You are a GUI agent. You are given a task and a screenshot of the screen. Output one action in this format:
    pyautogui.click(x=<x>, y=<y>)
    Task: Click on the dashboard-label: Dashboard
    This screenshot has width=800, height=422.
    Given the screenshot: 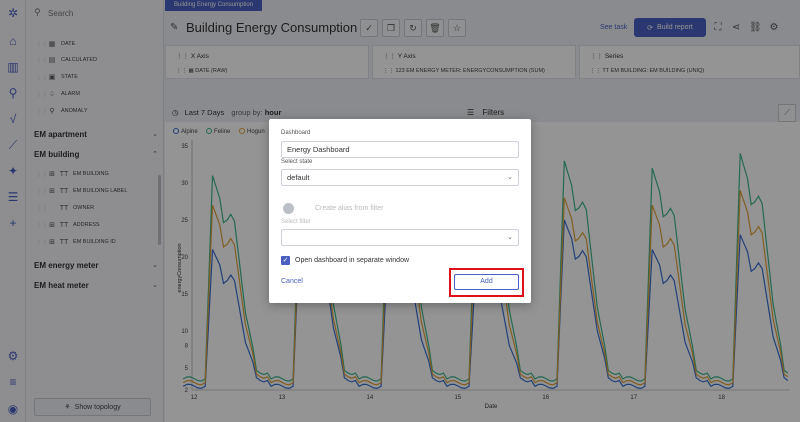 What is the action you would take?
    pyautogui.click(x=296, y=133)
    